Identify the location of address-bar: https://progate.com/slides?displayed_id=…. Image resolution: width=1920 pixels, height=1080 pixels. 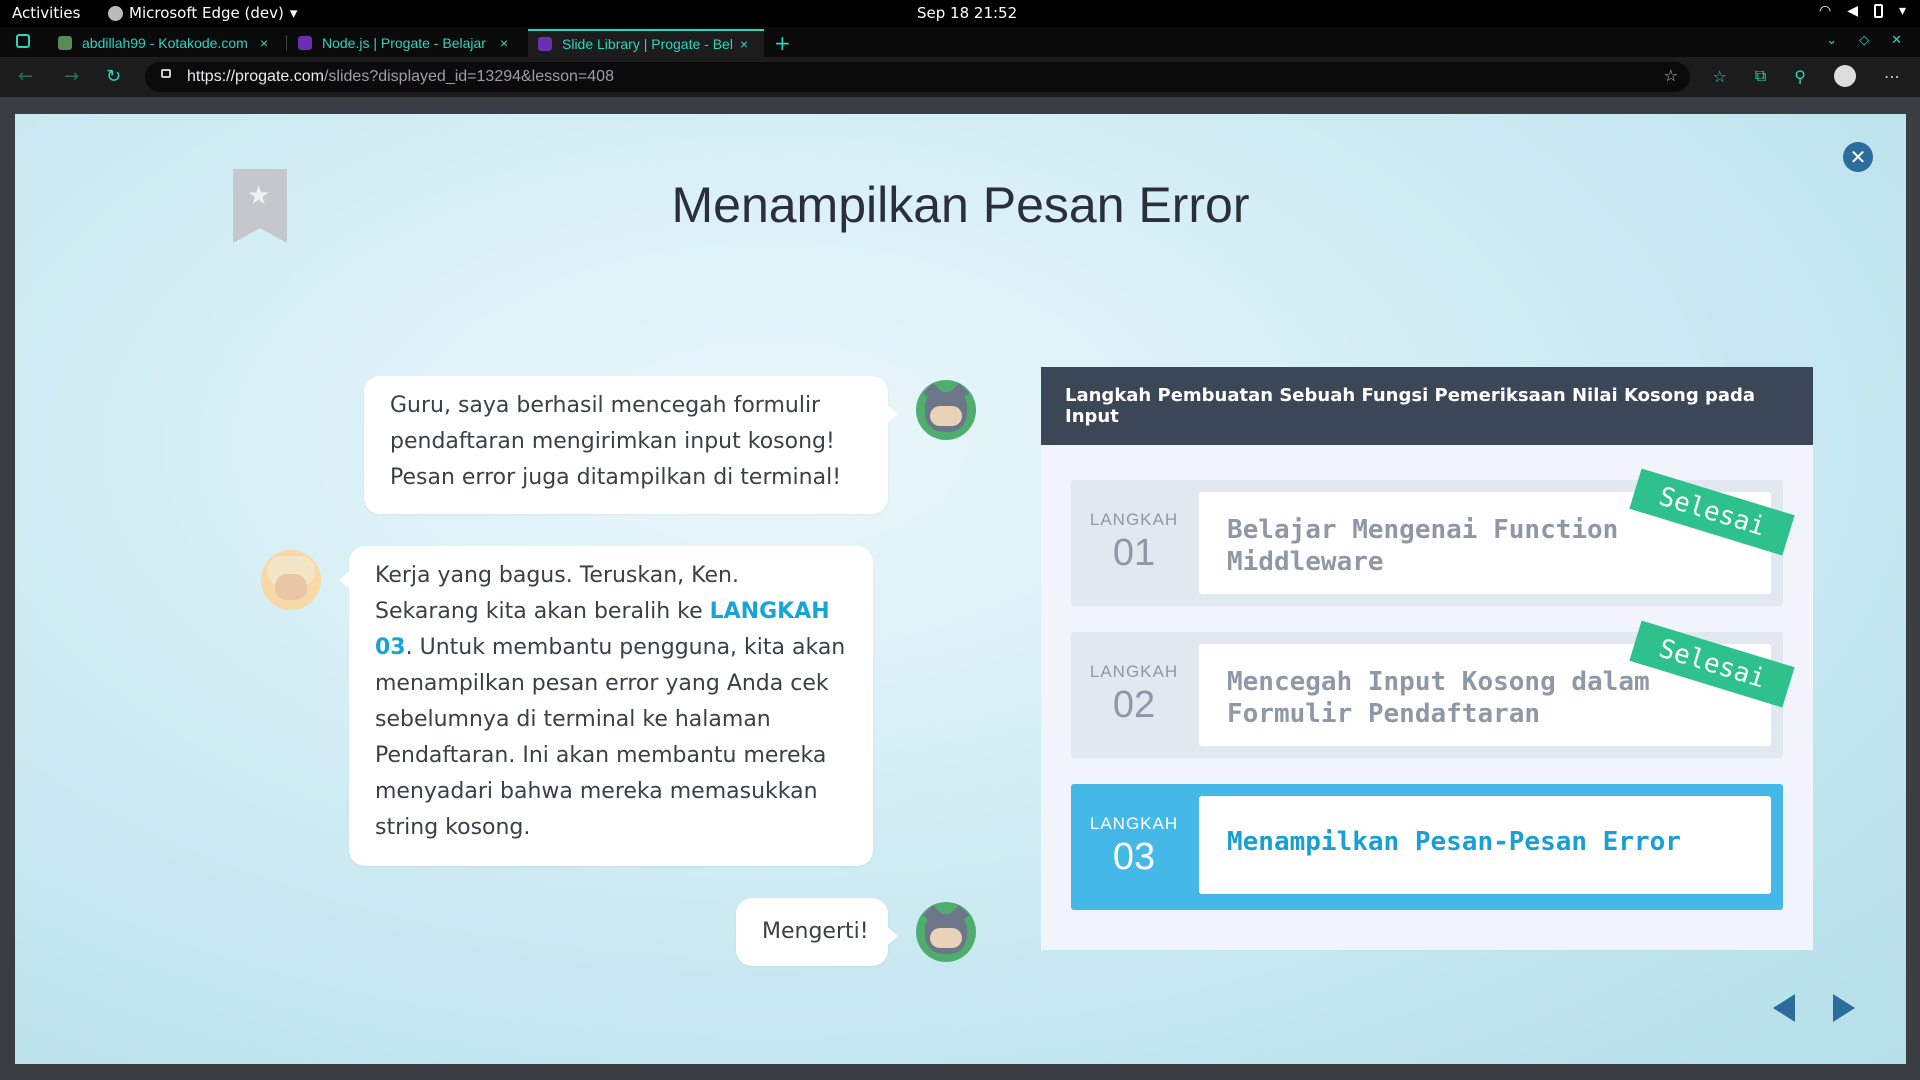
(917, 77).